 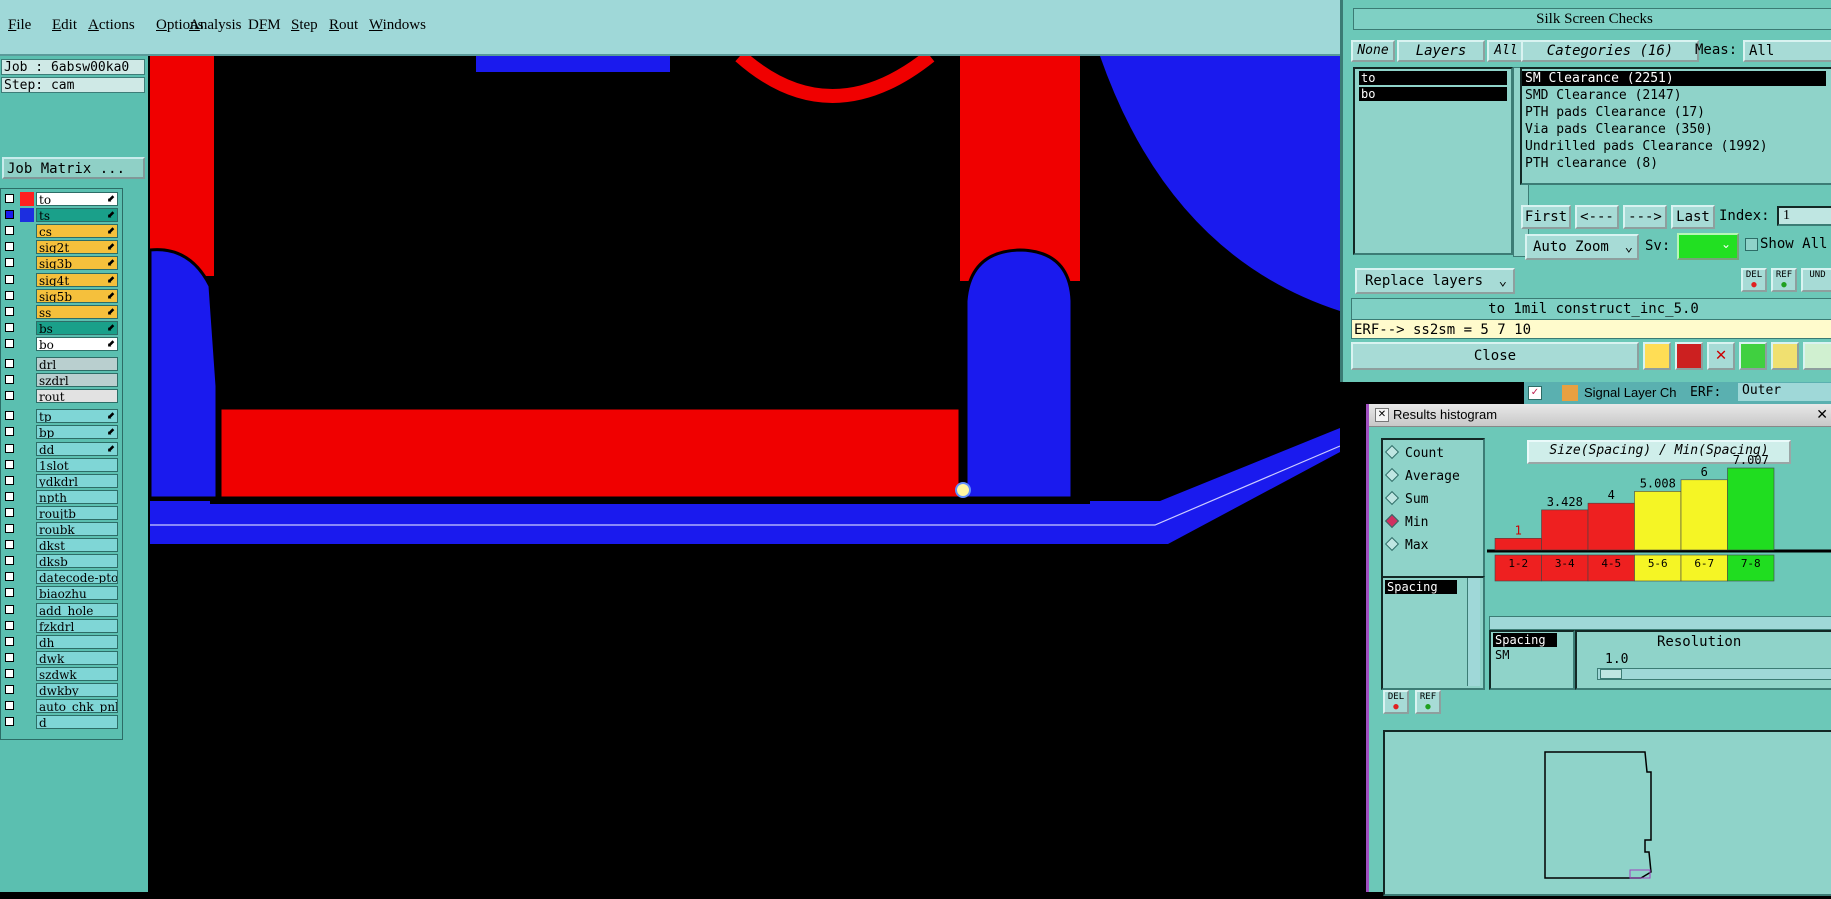 I want to click on layer-row-dd: dd ⬋, so click(x=61, y=448).